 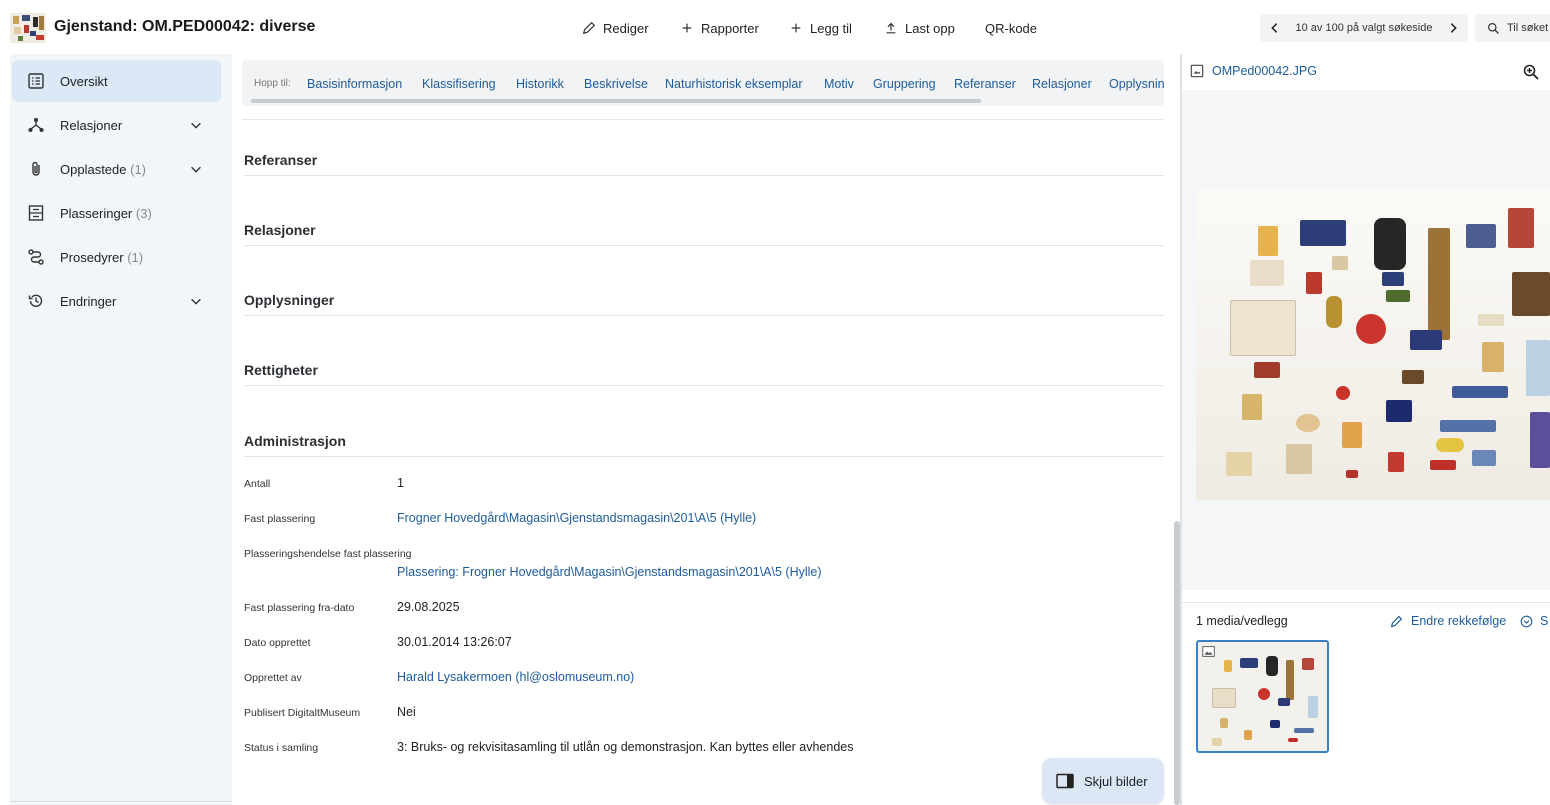 I want to click on jump-link-naturhistorisk-eksemplar: Naturhistorisk eksemplar, so click(x=734, y=84).